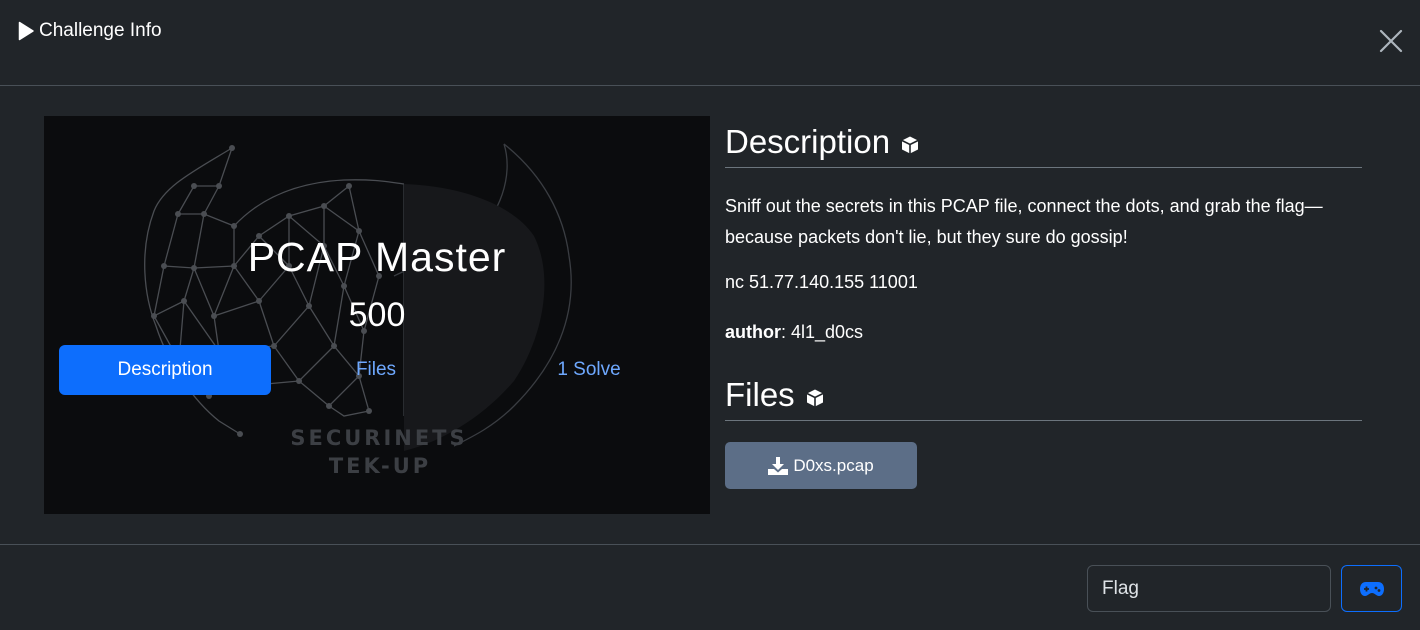 This screenshot has height=630, width=1420. I want to click on download-icon, so click(778, 465).